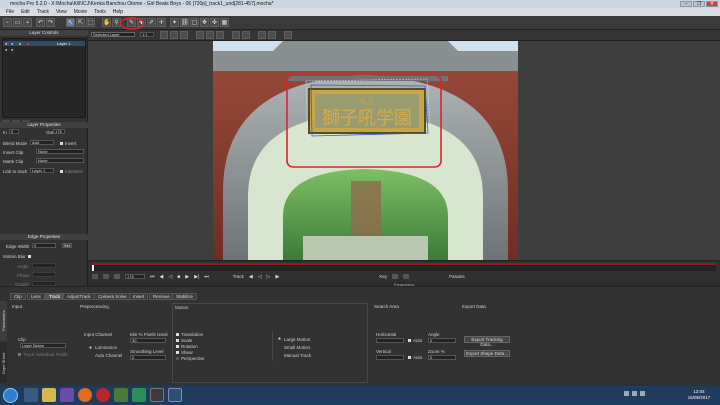 The image size is (720, 405). What do you see at coordinates (175, 395) in the screenshot?
I see `mocha-pro-taskbar-icon` at bounding box center [175, 395].